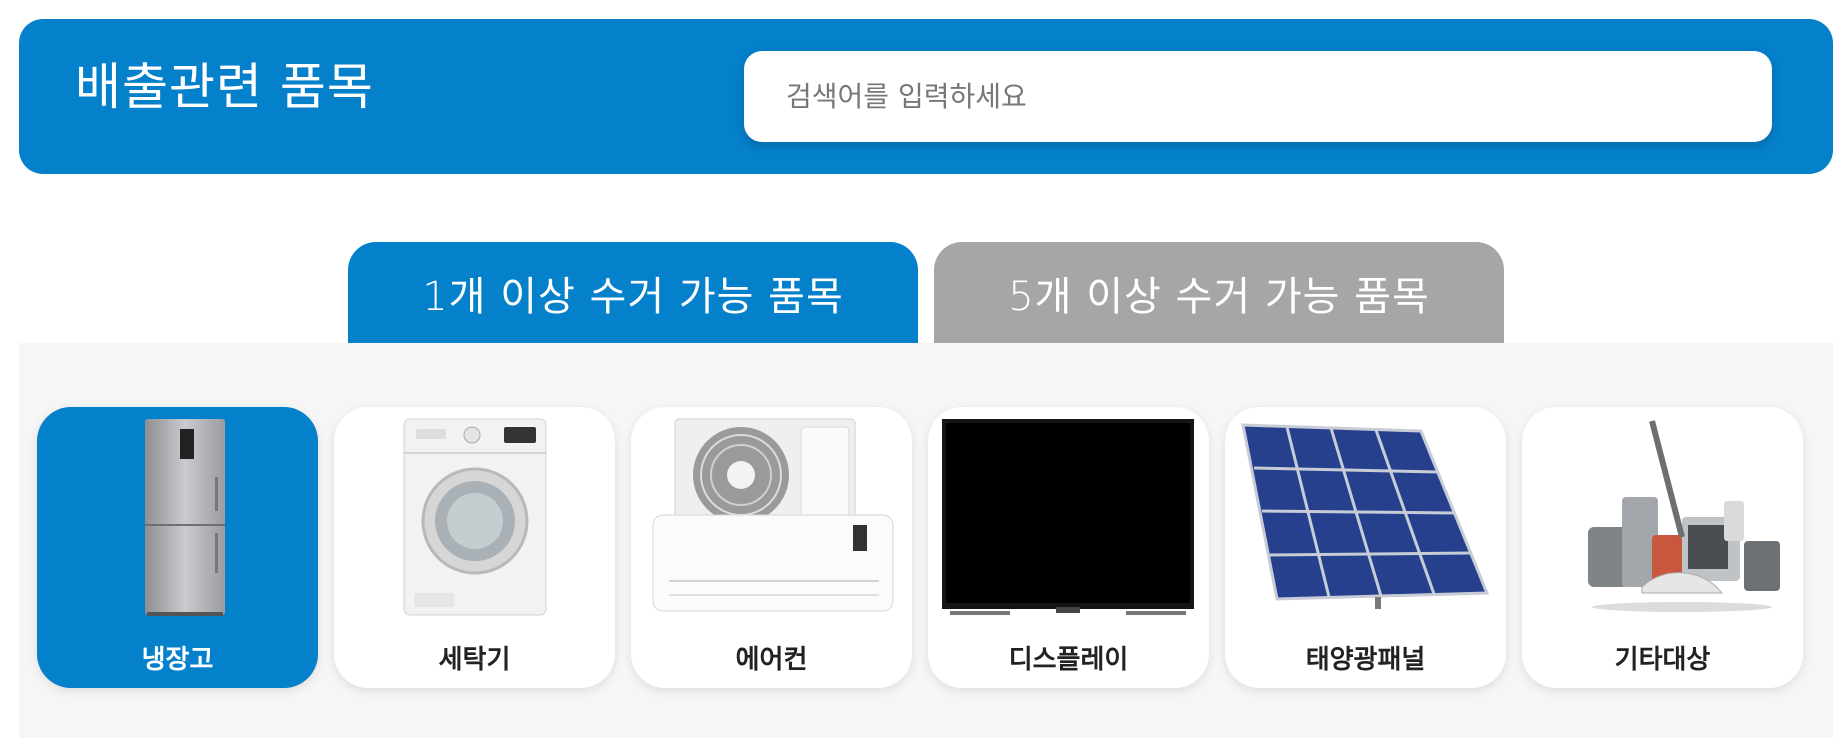  What do you see at coordinates (1219, 297) in the screenshot?
I see `tab-label: 5개 이상 수거 가능 품목` at bounding box center [1219, 297].